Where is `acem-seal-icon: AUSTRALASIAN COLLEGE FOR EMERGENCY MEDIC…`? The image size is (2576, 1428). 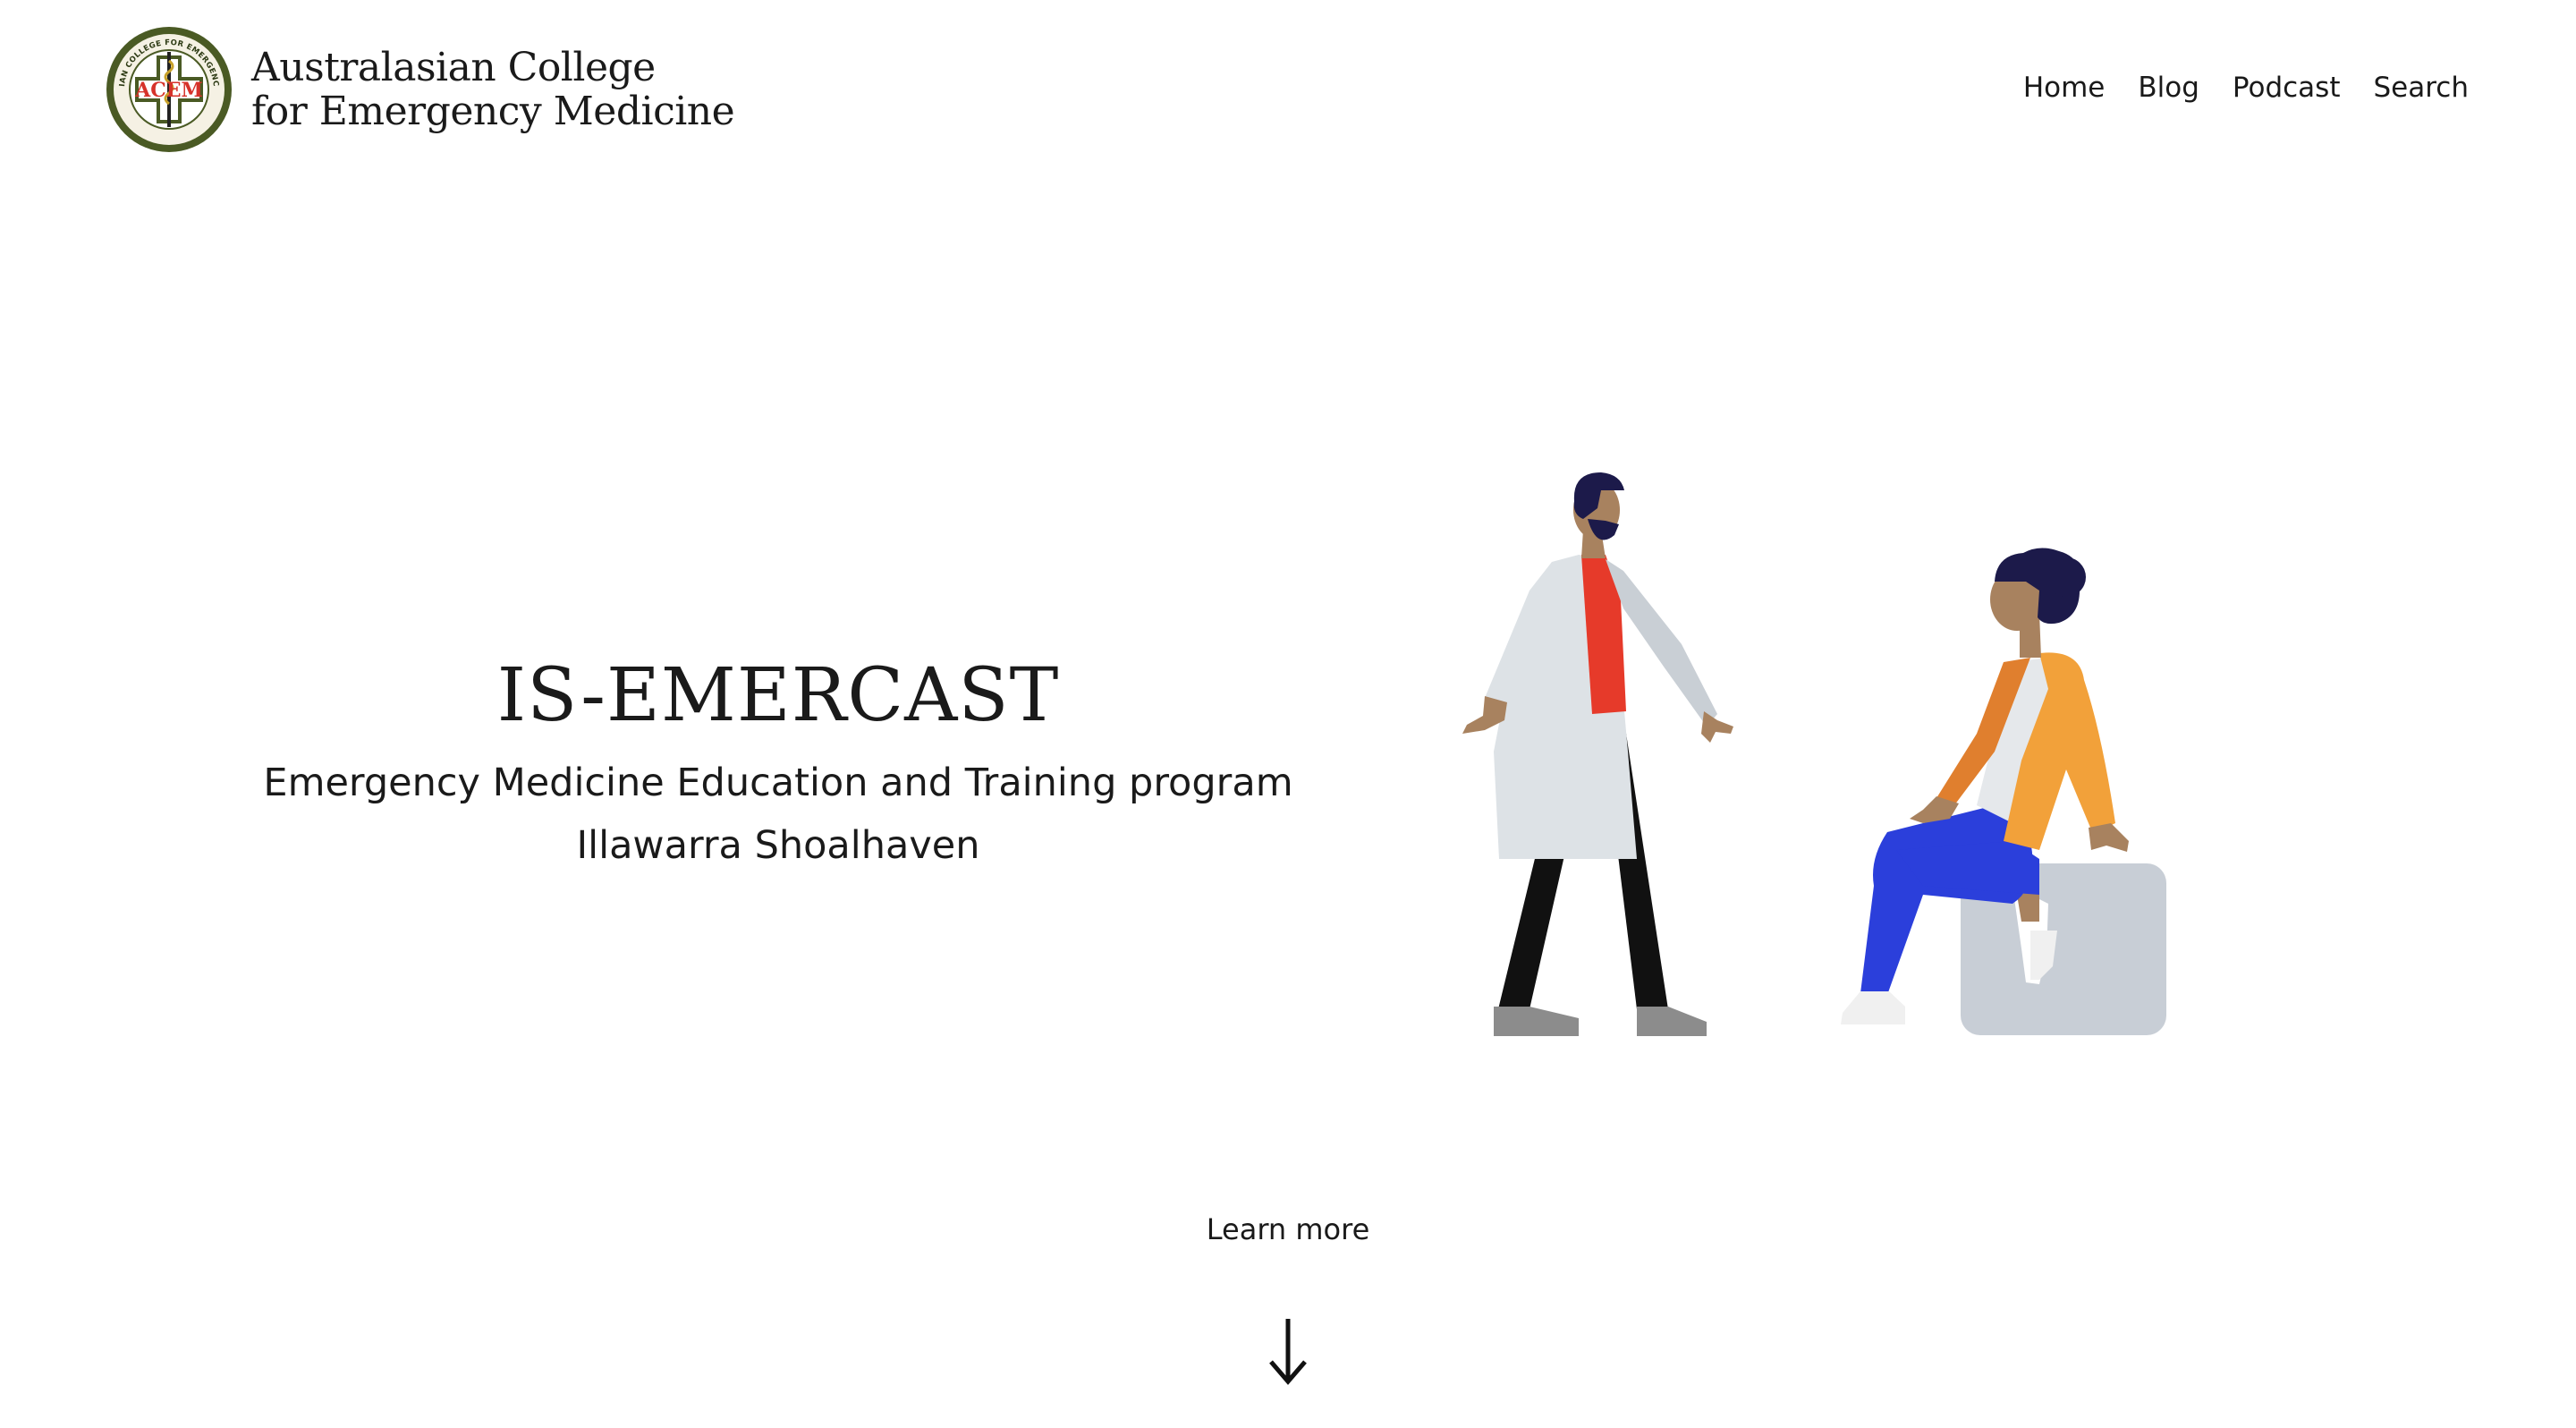
acem-seal-icon: AUSTRALASIAN COLLEGE FOR EMERGENCY MEDIC… is located at coordinates (168, 89).